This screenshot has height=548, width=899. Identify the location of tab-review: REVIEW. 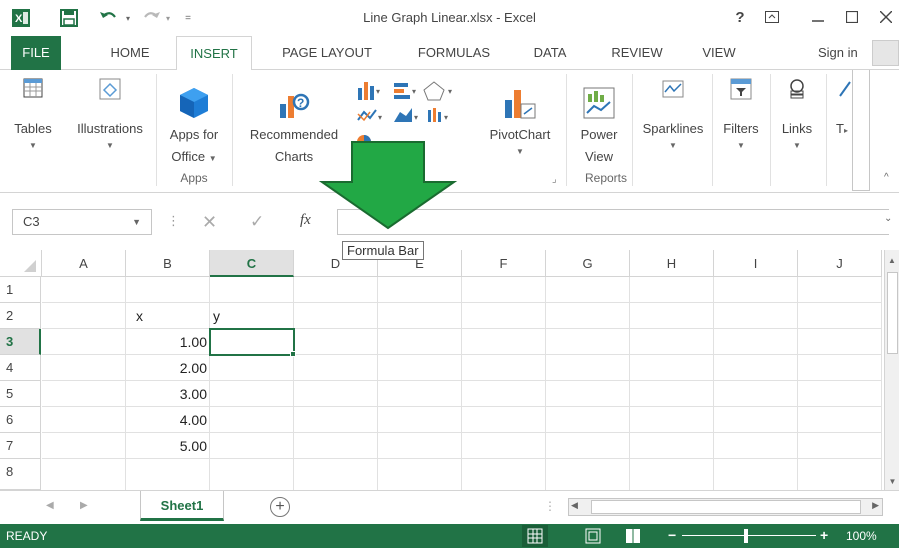
(637, 53).